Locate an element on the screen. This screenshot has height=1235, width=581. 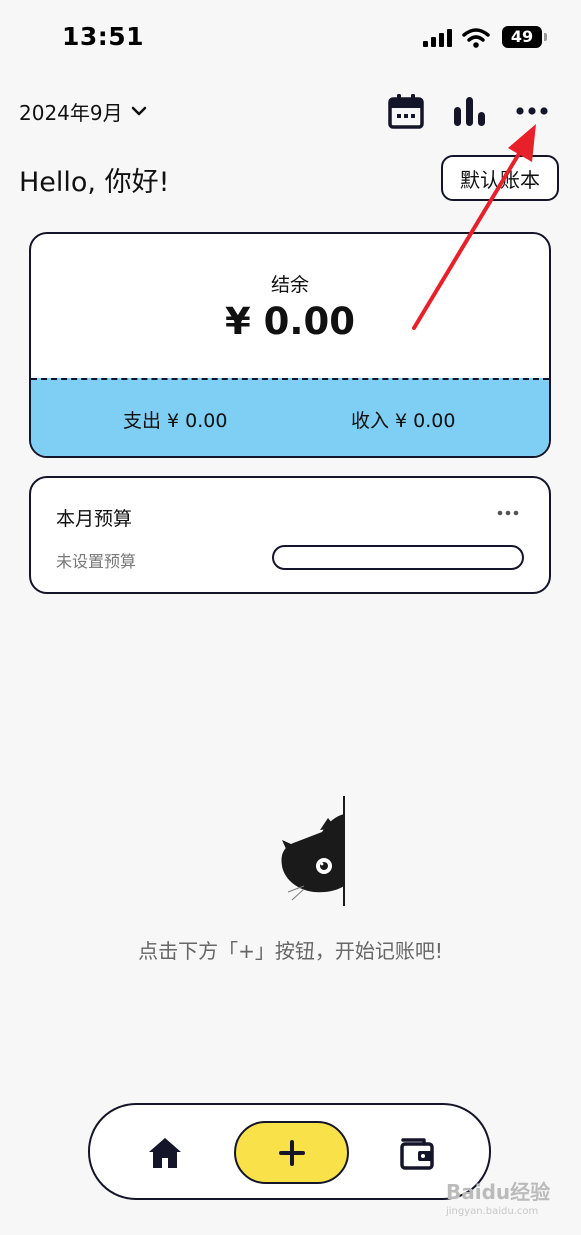
plus-icon is located at coordinates (292, 1153).